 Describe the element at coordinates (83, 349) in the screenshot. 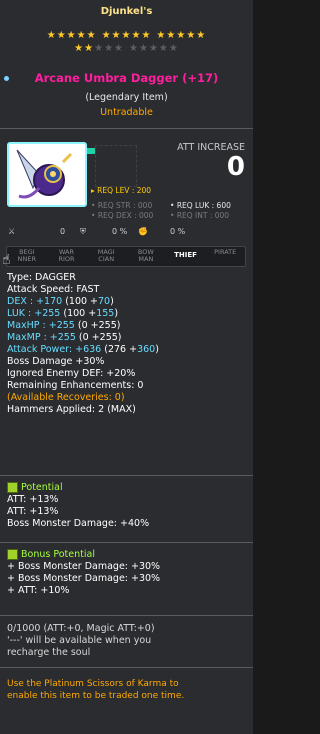

I see `stat-attack: Attack Power: +636 (276 +360)` at that location.